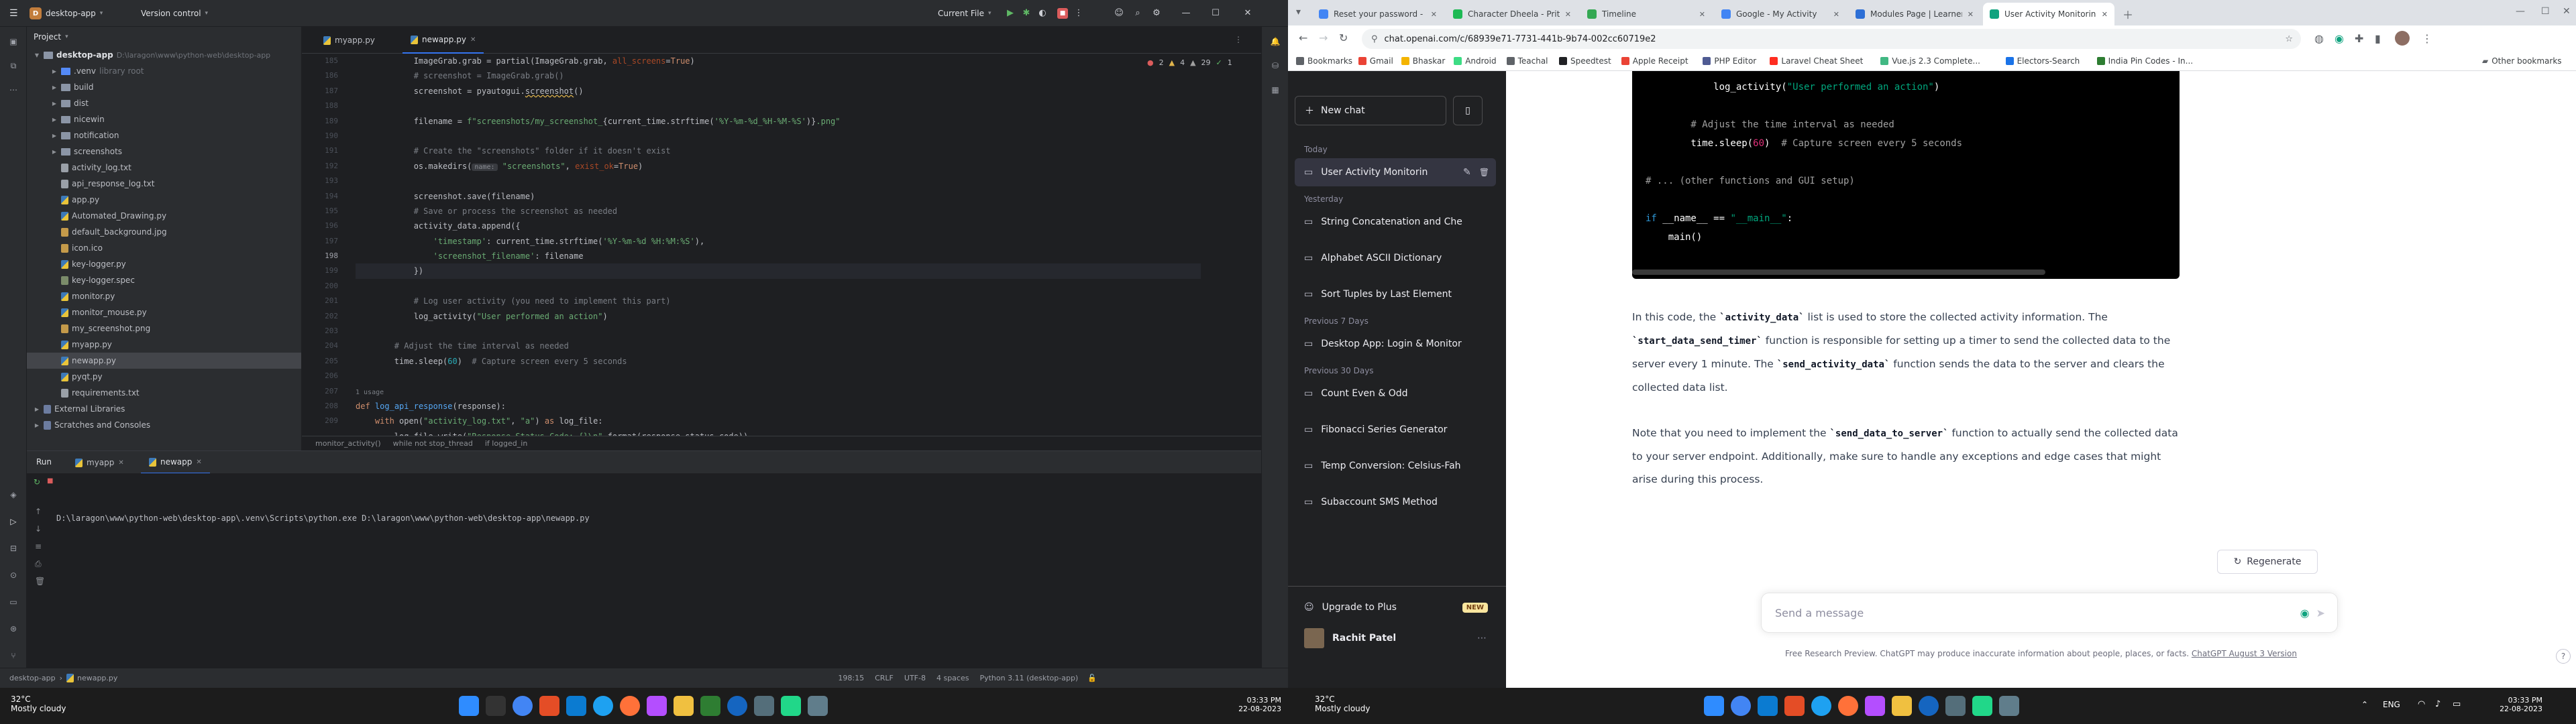  I want to click on chrome-app-icon, so click(523, 706).